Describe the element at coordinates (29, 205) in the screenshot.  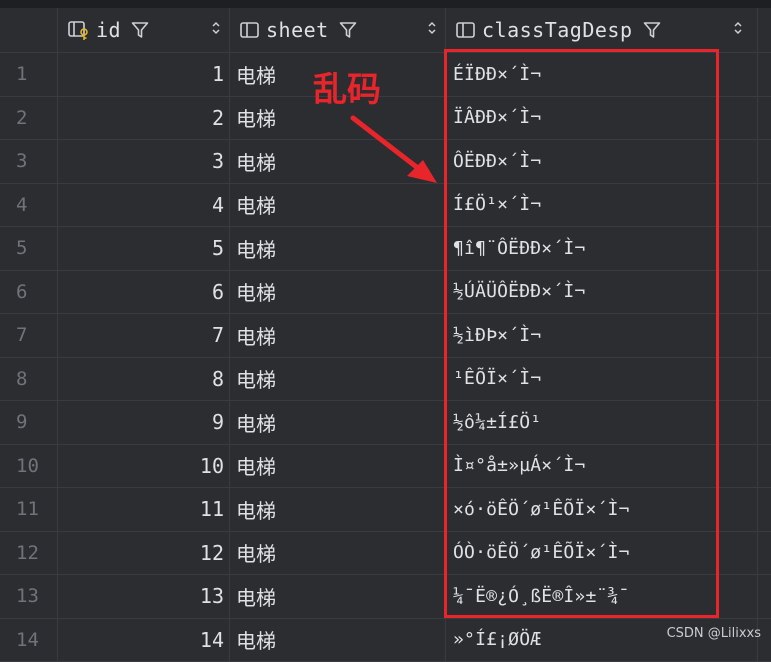
I see `row-number: 4` at that location.